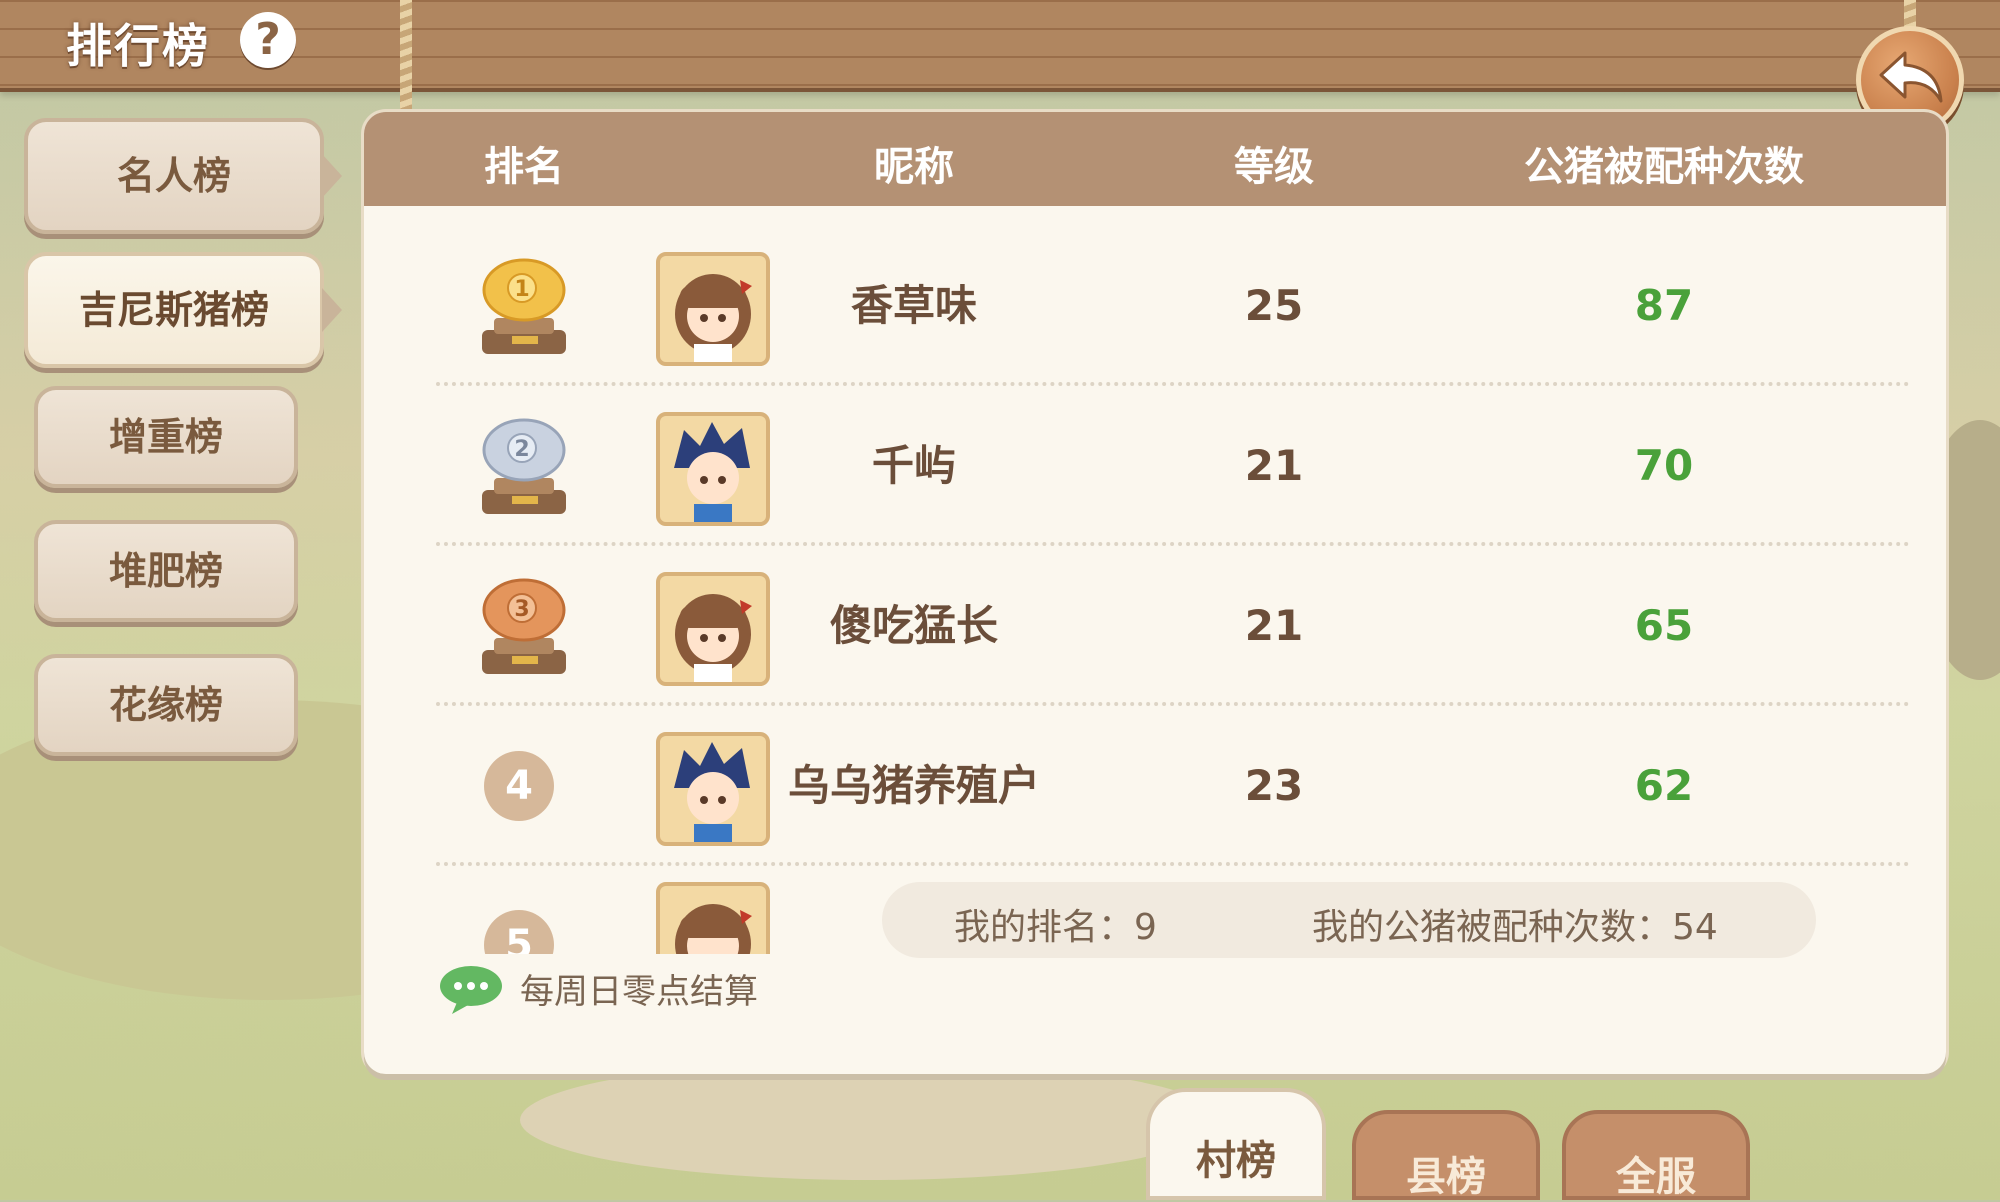  I want to click on sidebar-item-celebrity: 名人榜, so click(183, 176).